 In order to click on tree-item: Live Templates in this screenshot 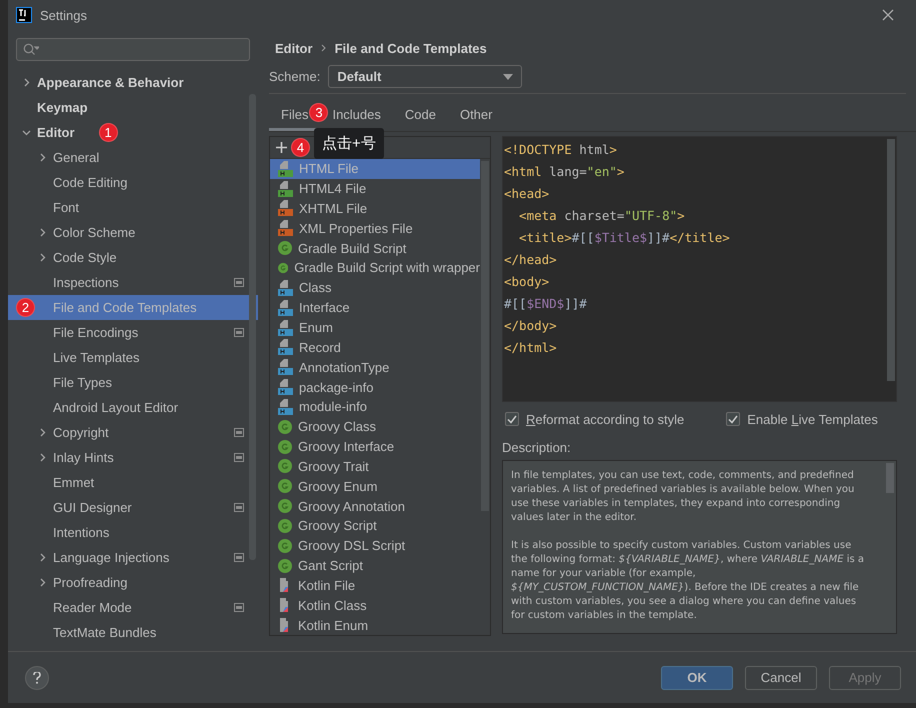, I will do `click(133, 357)`.